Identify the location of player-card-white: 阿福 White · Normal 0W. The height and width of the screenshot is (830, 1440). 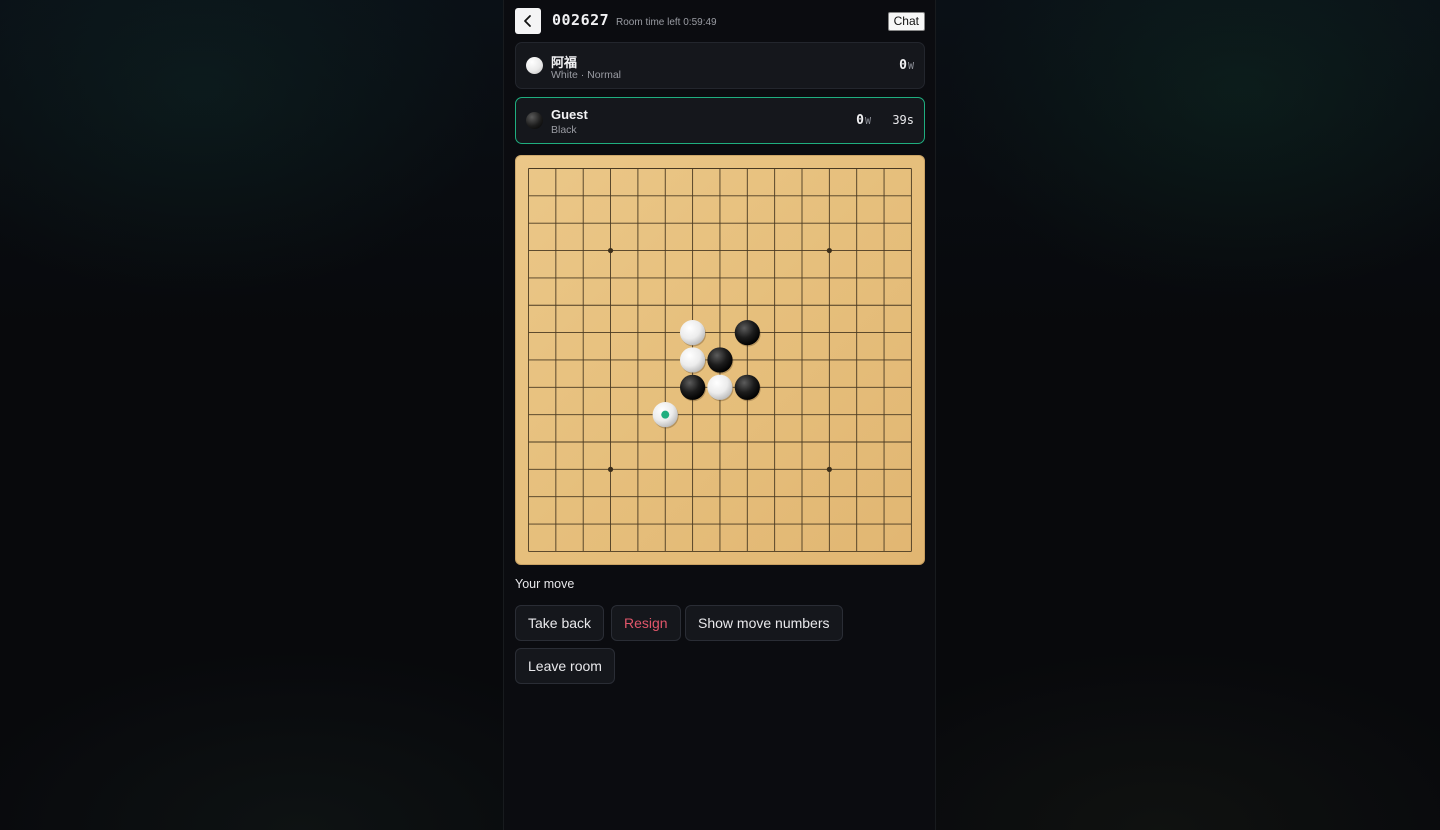
(720, 65).